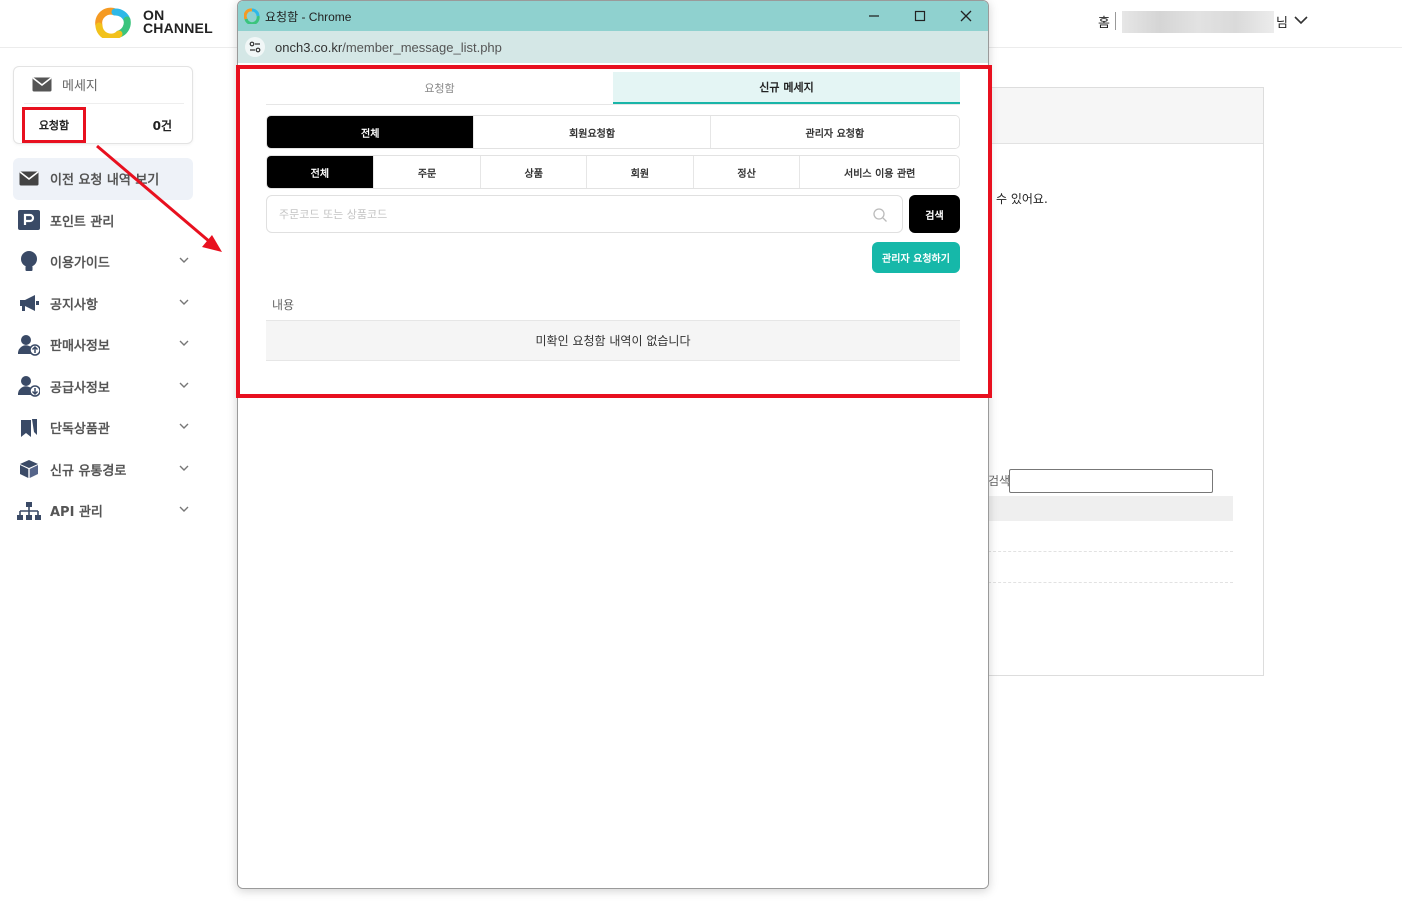 The image size is (1402, 901). I want to click on message-card: 메세지 요청함 0건, so click(103, 105).